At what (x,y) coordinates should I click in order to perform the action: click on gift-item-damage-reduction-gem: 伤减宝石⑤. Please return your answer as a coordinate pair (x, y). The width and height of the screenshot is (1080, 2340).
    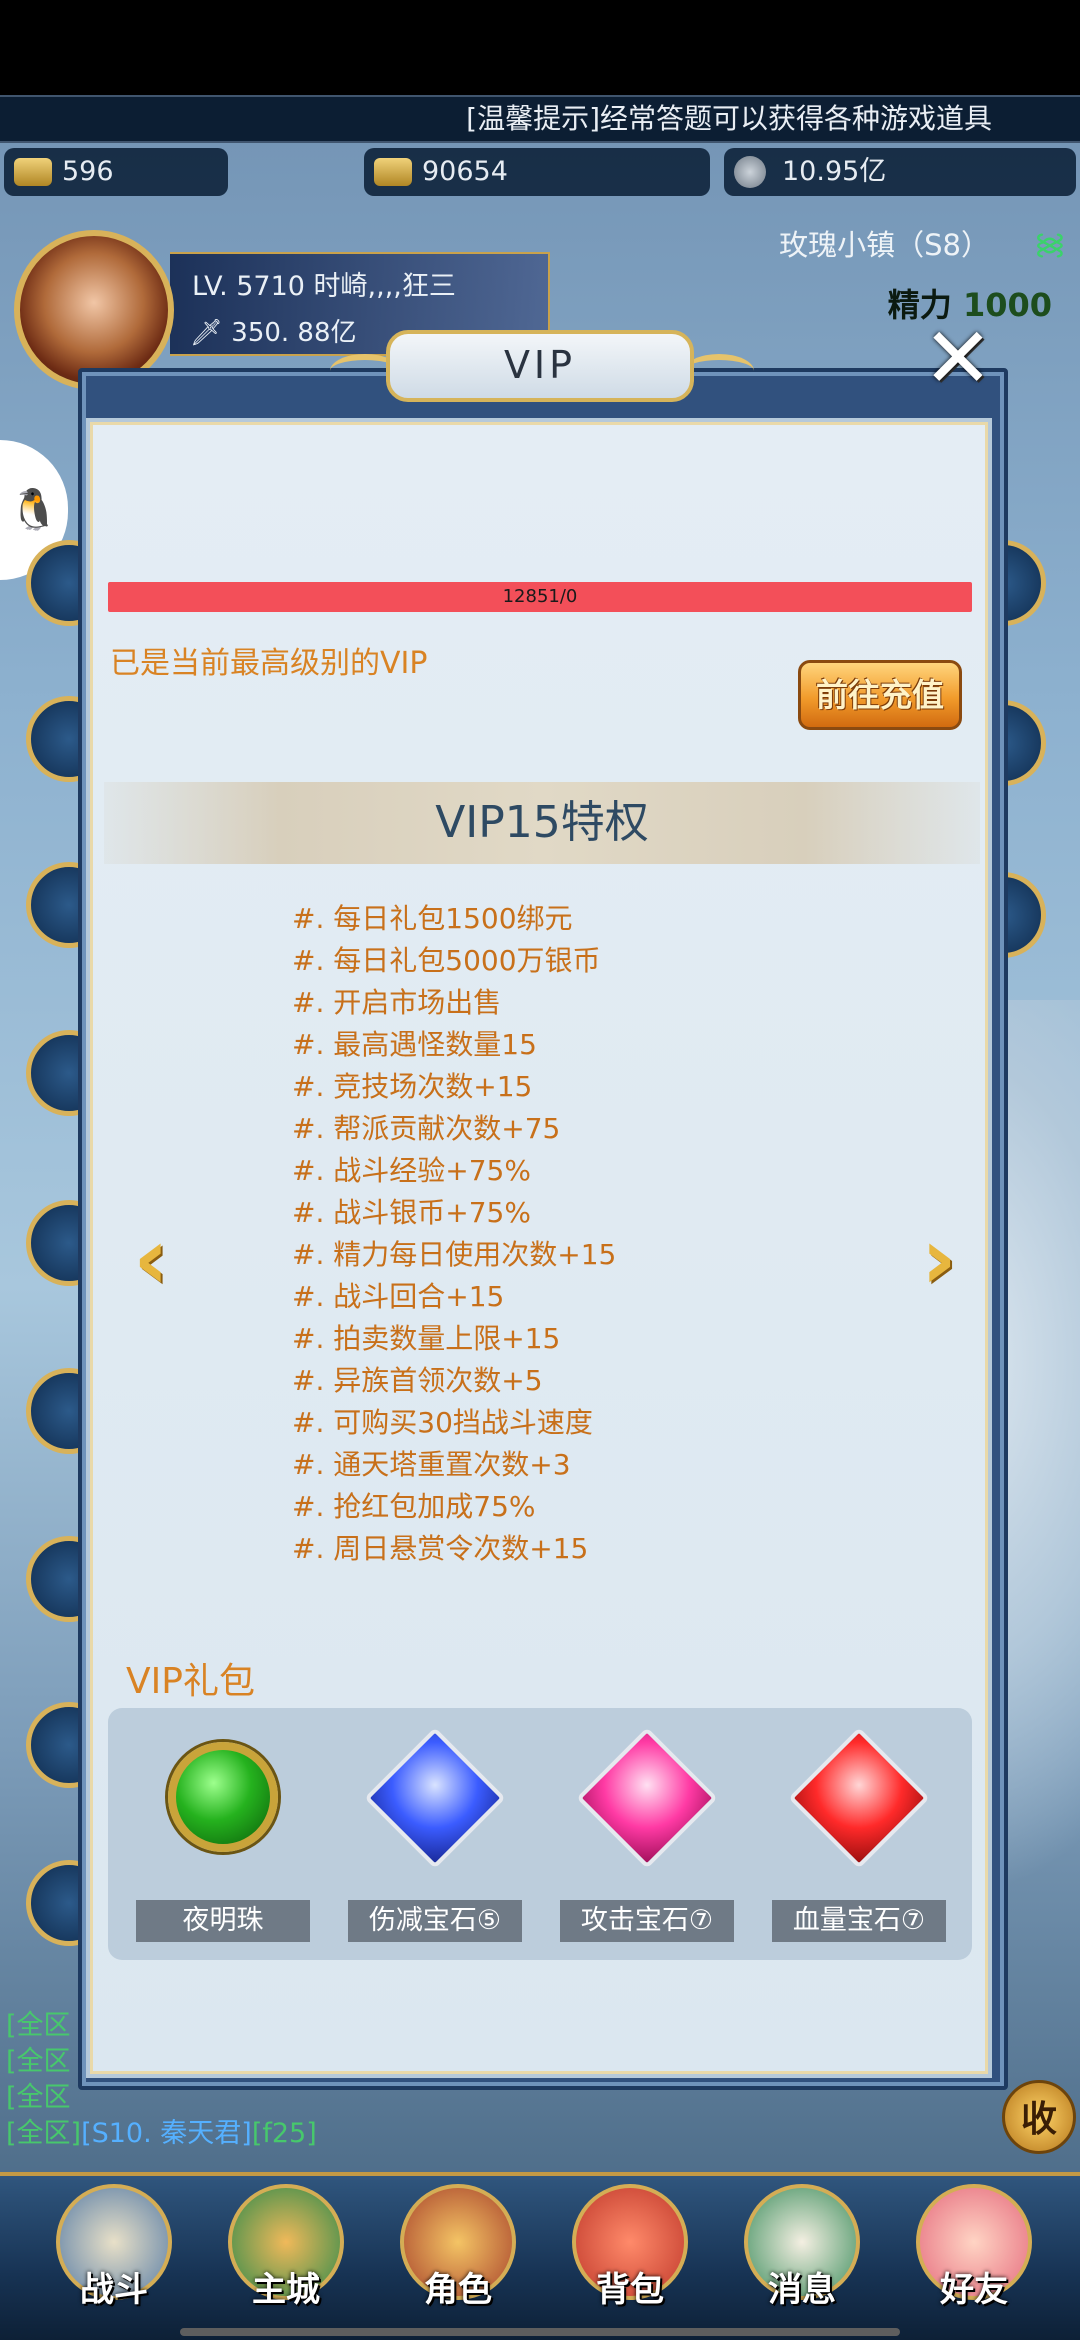
    Looking at the image, I should click on (435, 1838).